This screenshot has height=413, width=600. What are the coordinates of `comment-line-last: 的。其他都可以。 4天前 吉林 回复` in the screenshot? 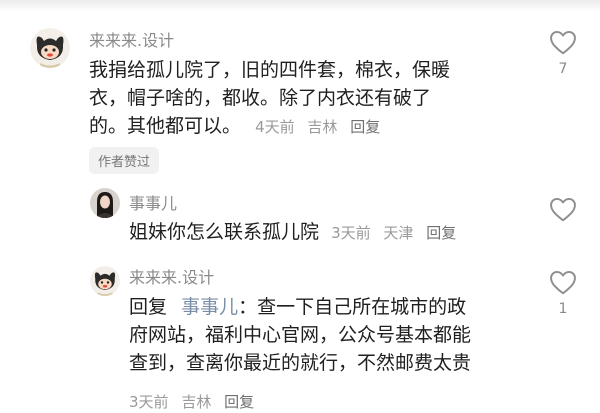 It's located at (299, 126).